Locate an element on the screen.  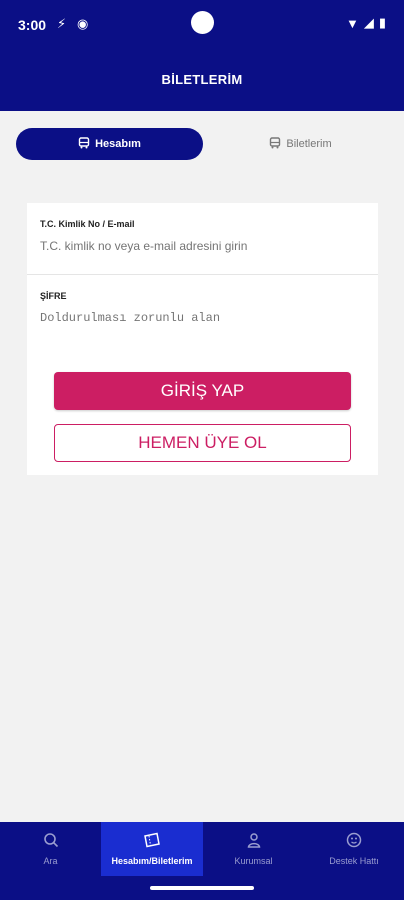
wifi-icon: ▼ is located at coordinates (352, 23).